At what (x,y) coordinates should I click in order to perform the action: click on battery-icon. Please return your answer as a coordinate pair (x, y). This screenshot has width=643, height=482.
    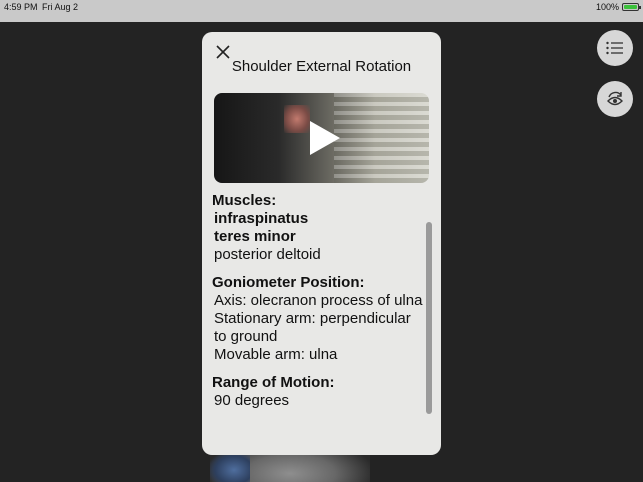
    Looking at the image, I should click on (631, 7).